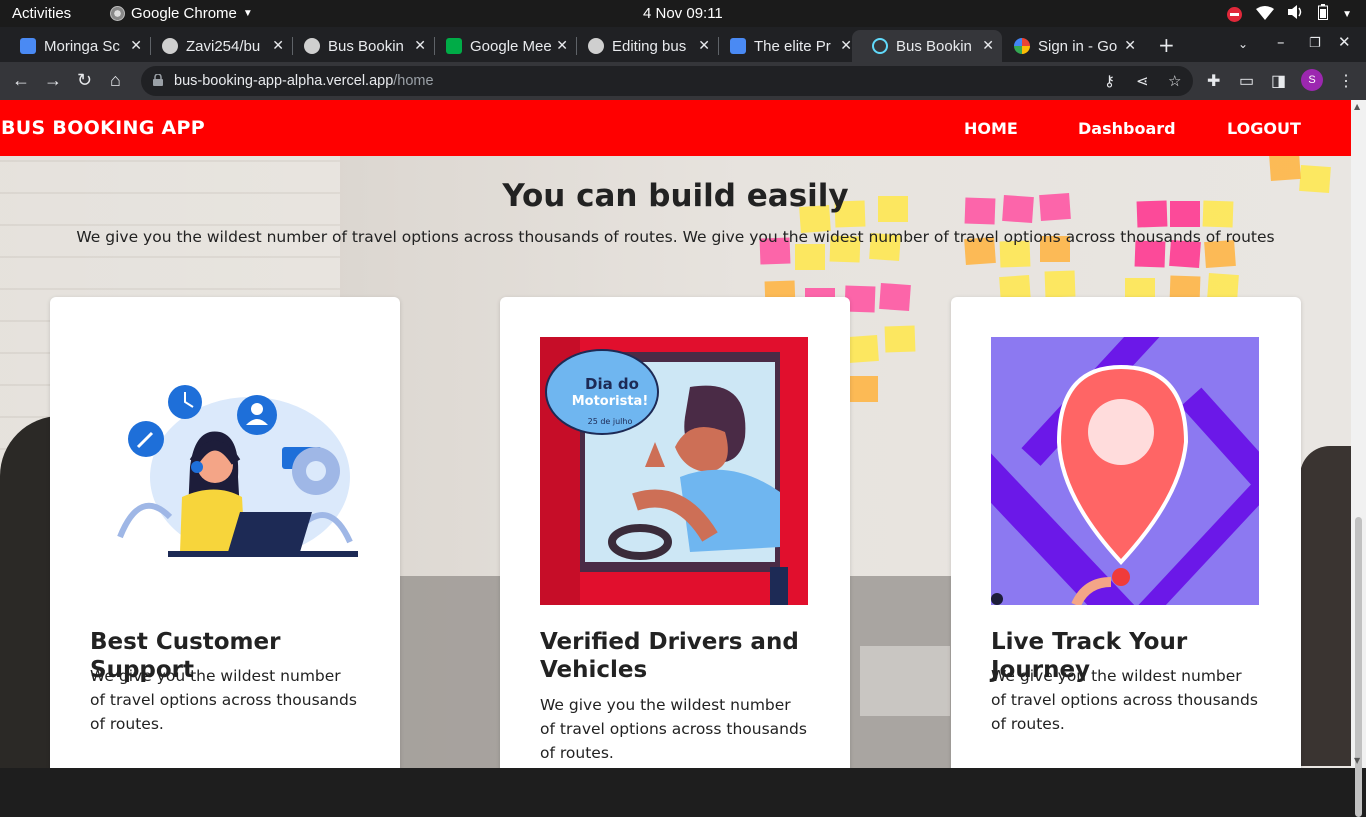 The image size is (1366, 817). I want to click on lock-icon, so click(158, 79).